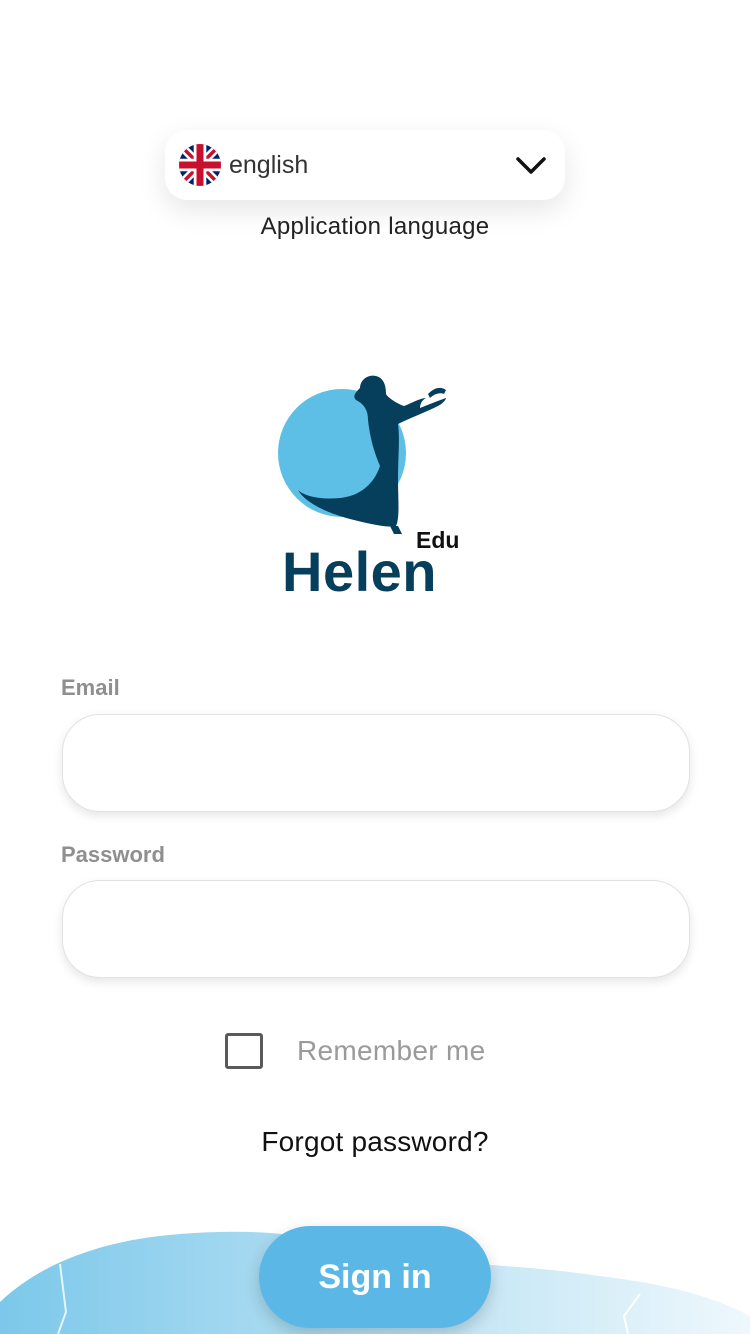 The height and width of the screenshot is (1334, 750). Describe the element at coordinates (375, 1142) in the screenshot. I see `forgot-password-link: Forgot password?` at that location.